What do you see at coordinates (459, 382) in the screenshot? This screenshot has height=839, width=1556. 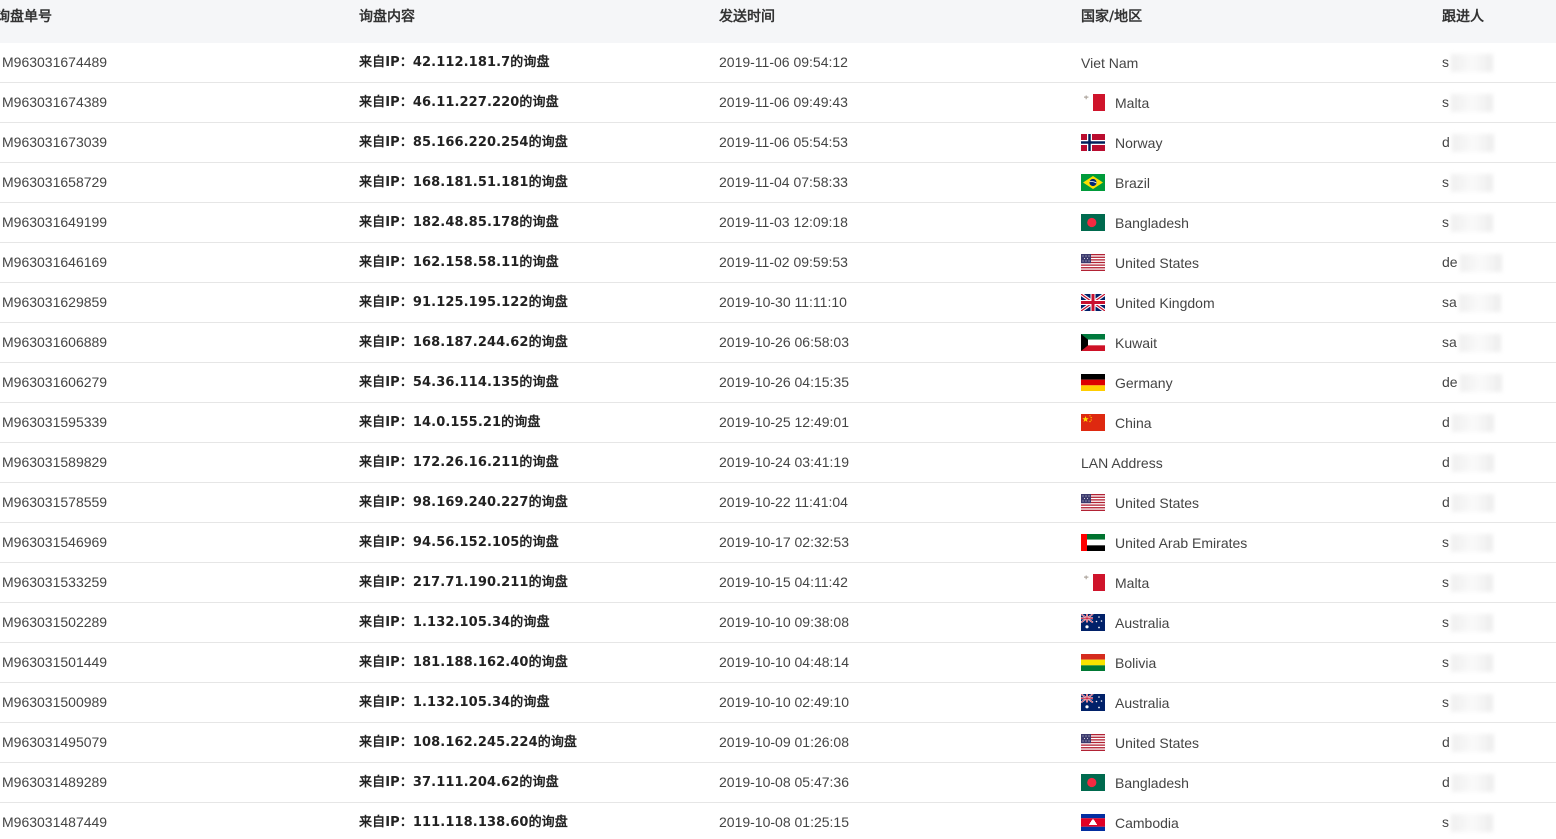 I see `inquiry-content-link: 来自IP：54.36.114.135的询盘` at bounding box center [459, 382].